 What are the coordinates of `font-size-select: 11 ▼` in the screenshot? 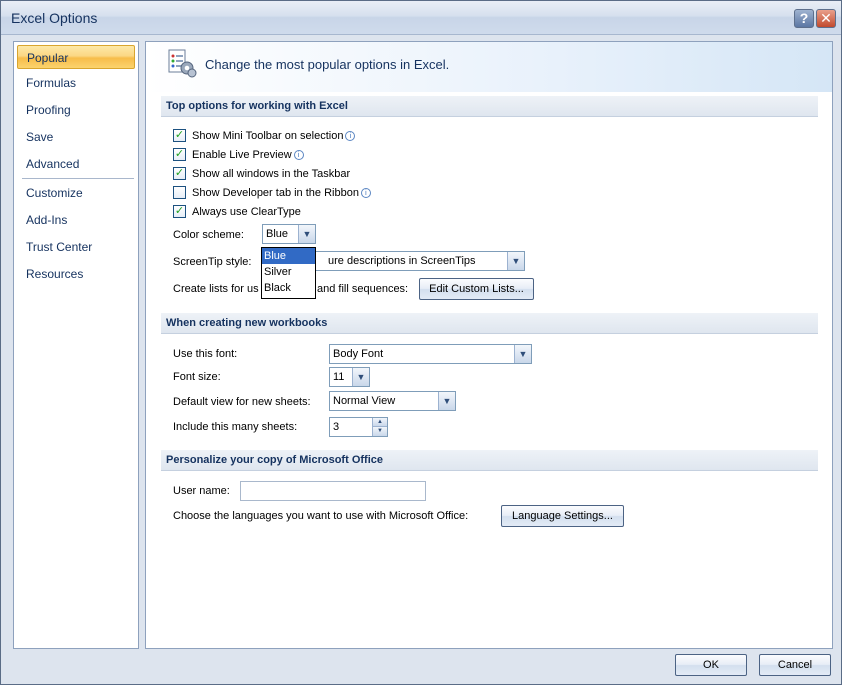 It's located at (349, 377).